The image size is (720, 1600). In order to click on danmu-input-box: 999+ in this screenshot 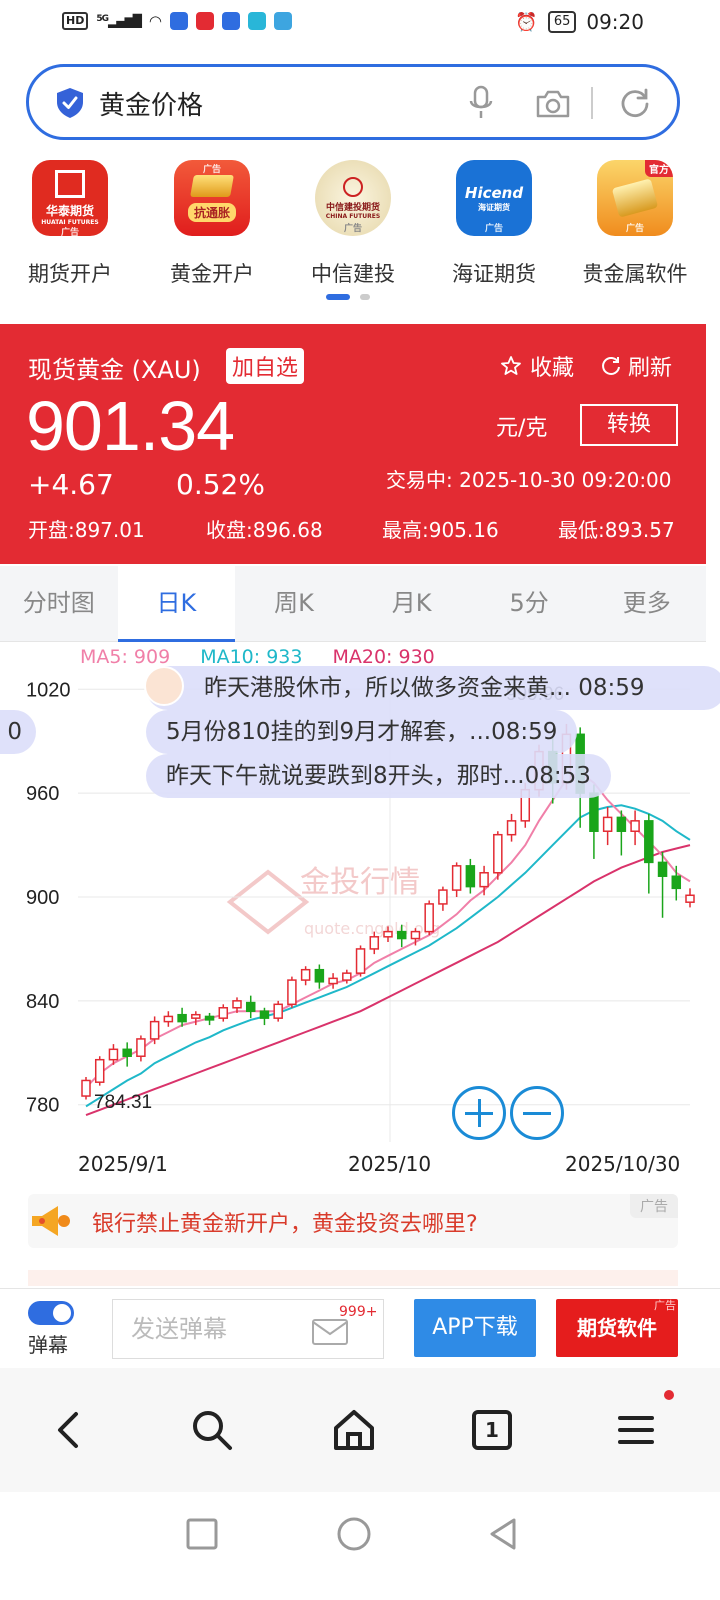, I will do `click(248, 1329)`.